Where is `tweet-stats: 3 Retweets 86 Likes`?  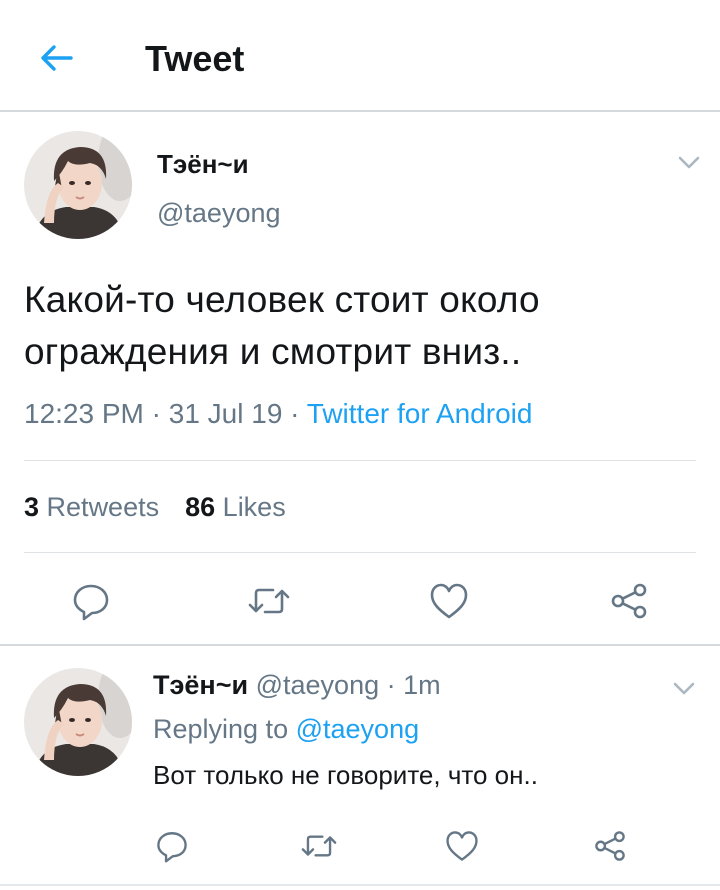
tweet-stats: 3 Retweets 86 Likes is located at coordinates (155, 507).